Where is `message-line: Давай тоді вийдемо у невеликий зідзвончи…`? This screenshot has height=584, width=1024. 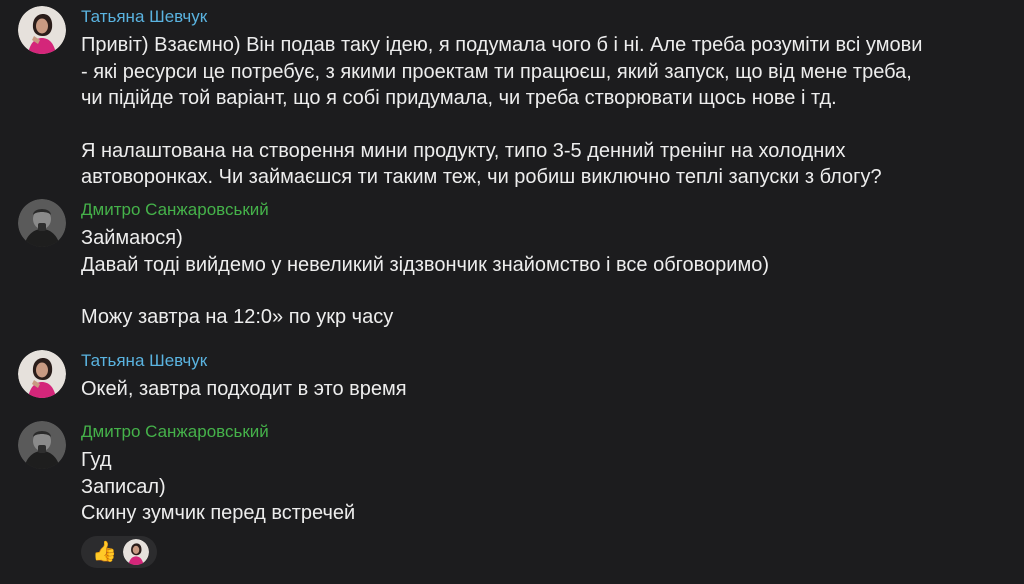 message-line: Давай тоді вийдемо у невеликий зідзвончи… is located at coordinates (425, 264).